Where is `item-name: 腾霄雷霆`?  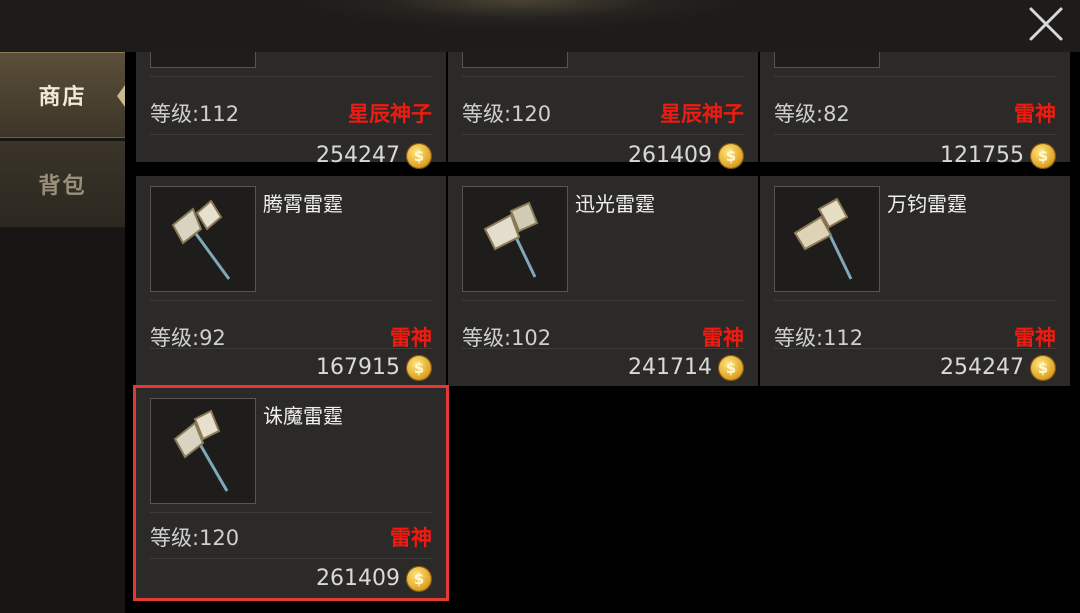
item-name: 腾霄雷霆 is located at coordinates (303, 204).